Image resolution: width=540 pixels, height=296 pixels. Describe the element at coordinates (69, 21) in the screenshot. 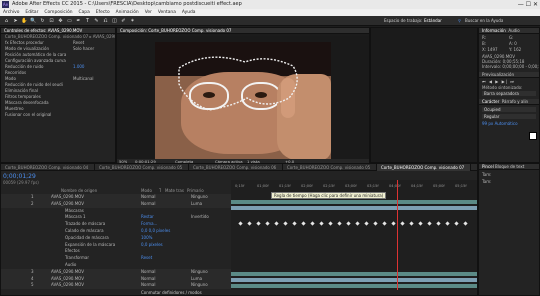

I see `mask-tool-icon: ▭` at that location.